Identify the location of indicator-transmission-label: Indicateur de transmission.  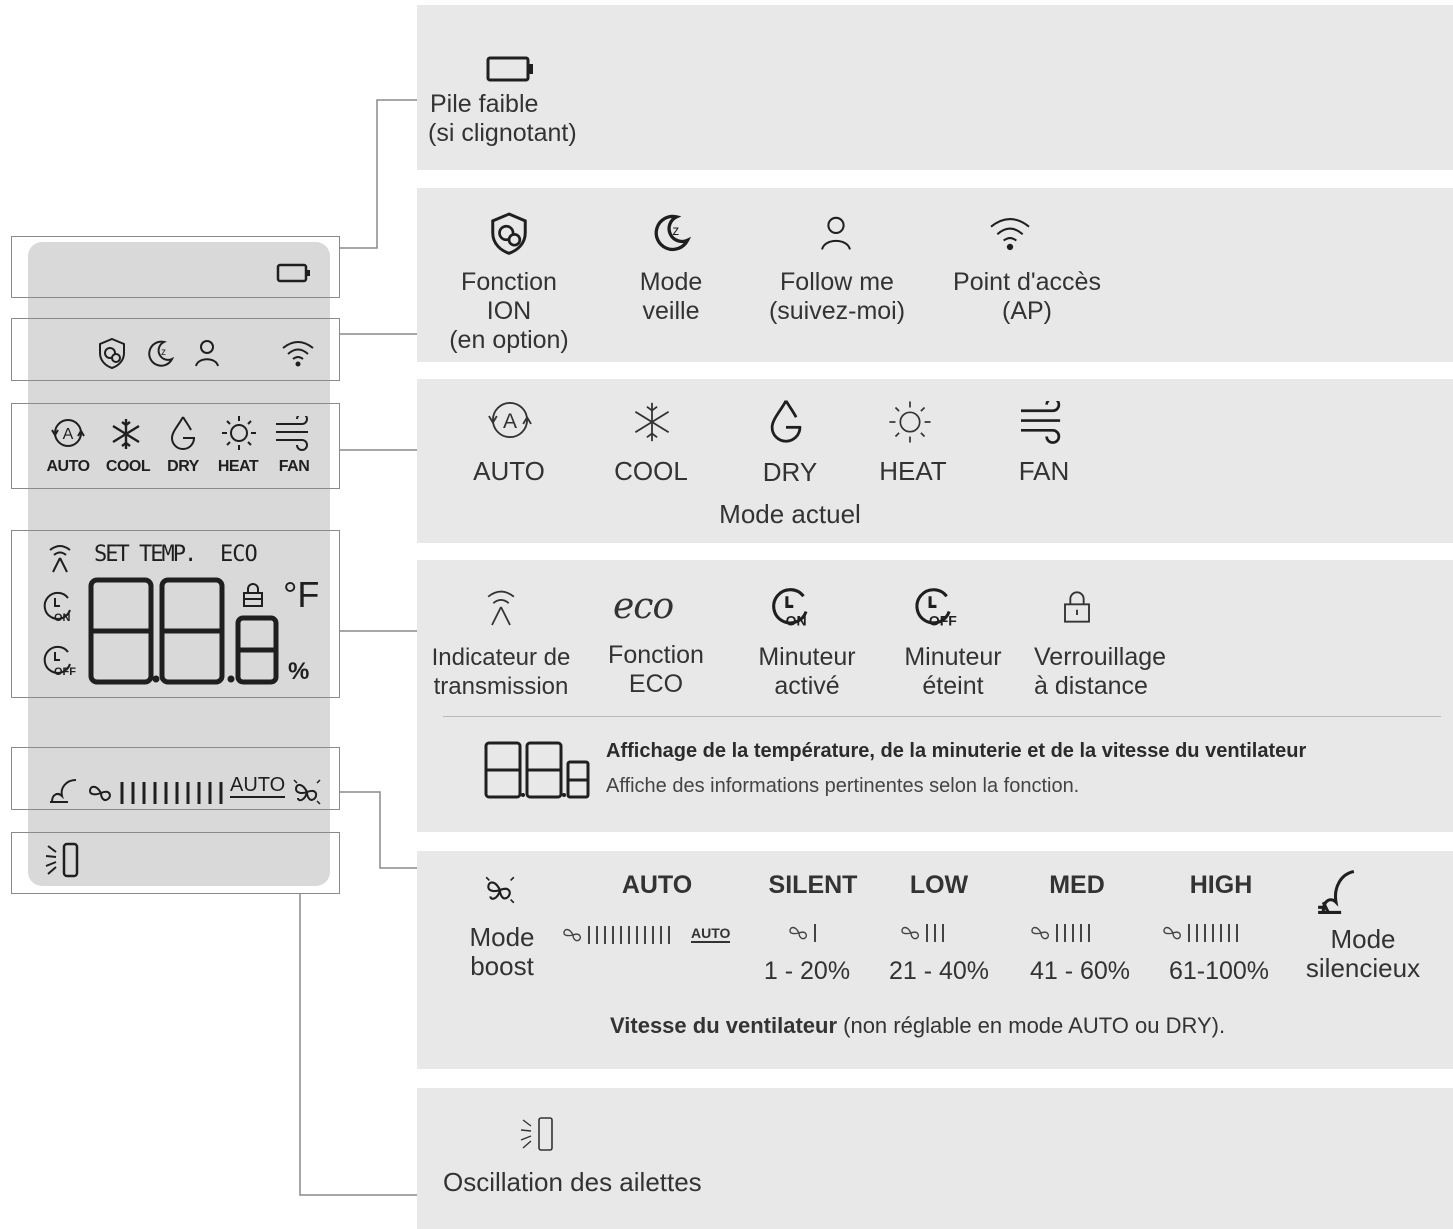
(501, 672).